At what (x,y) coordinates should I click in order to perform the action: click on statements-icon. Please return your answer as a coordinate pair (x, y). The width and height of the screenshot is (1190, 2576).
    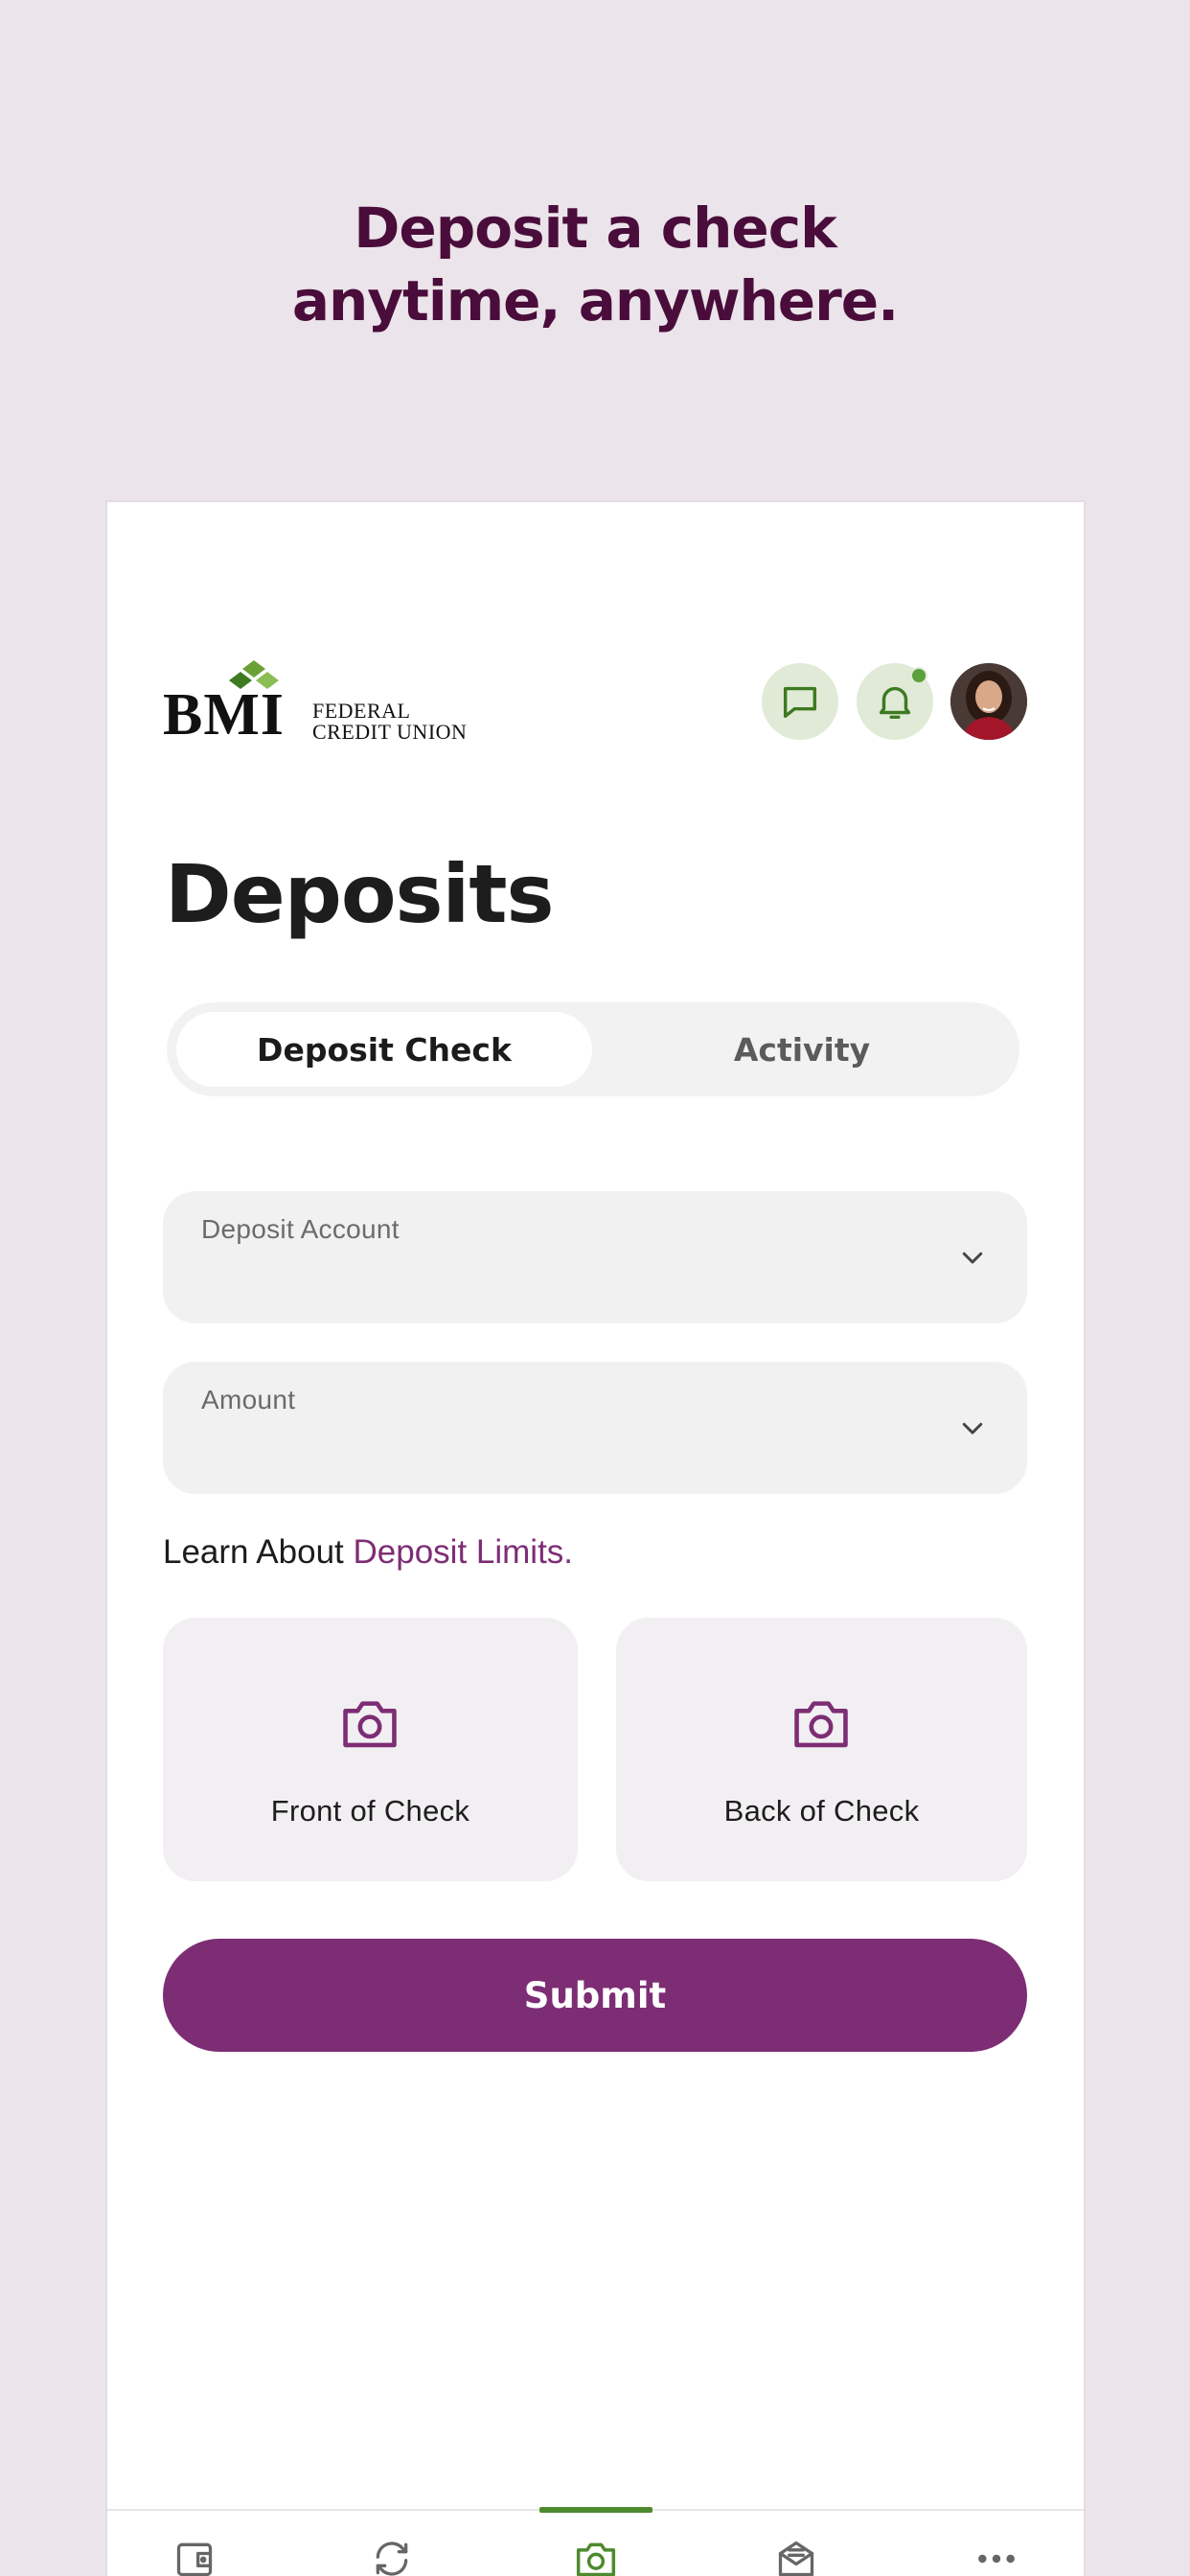
    Looking at the image, I should click on (796, 2557).